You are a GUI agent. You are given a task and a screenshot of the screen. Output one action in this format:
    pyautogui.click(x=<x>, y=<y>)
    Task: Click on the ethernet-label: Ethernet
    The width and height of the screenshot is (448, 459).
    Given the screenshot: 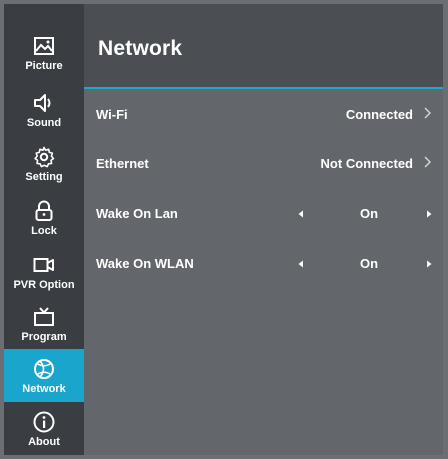 What is the action you would take?
    pyautogui.click(x=122, y=163)
    